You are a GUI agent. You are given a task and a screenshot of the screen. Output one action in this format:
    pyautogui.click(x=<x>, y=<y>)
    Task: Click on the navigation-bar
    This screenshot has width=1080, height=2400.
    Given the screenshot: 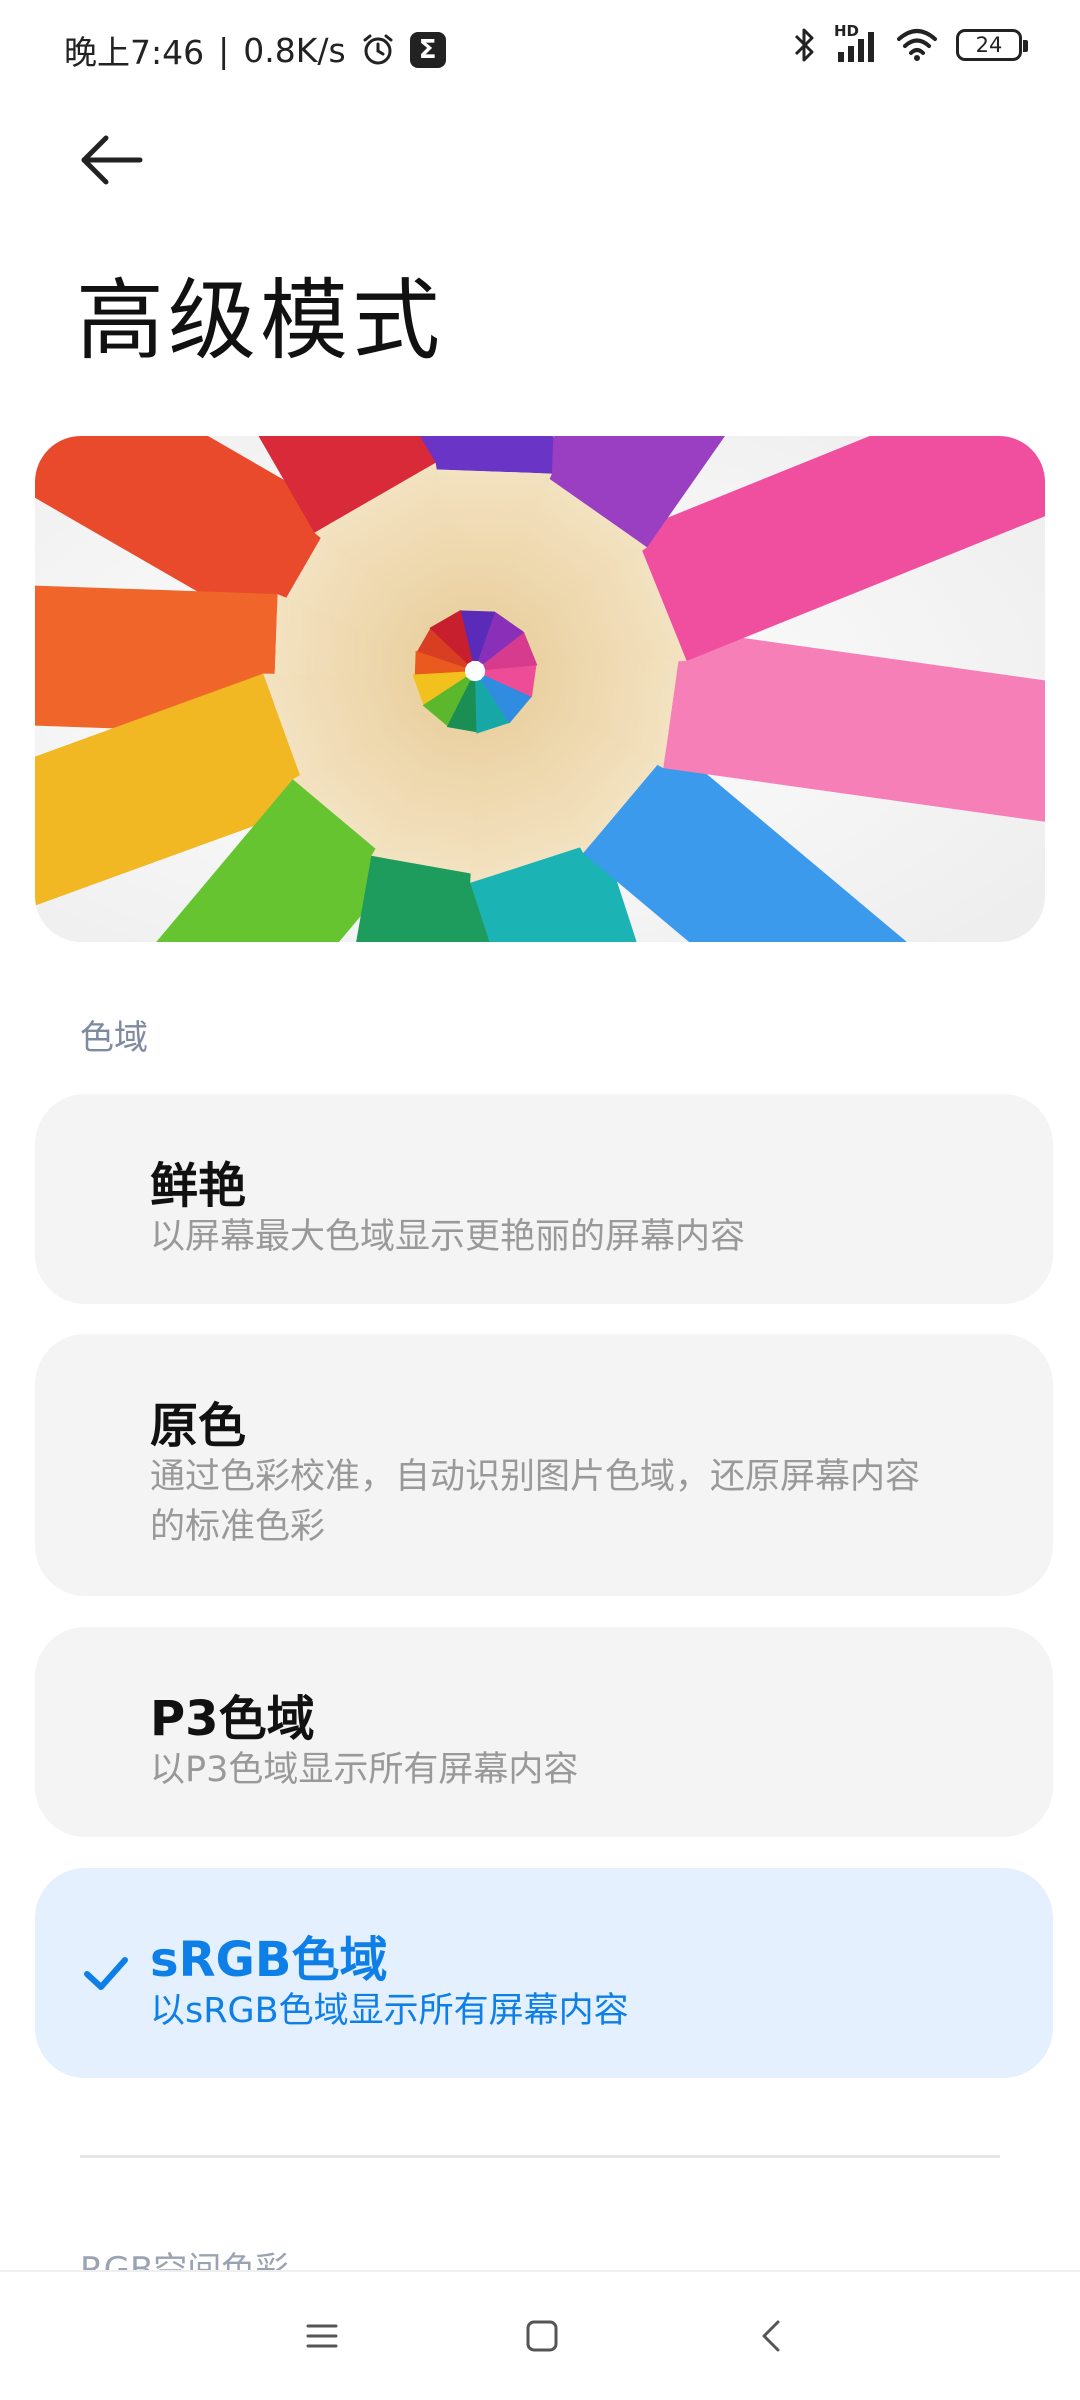 What is the action you would take?
    pyautogui.click(x=540, y=2335)
    